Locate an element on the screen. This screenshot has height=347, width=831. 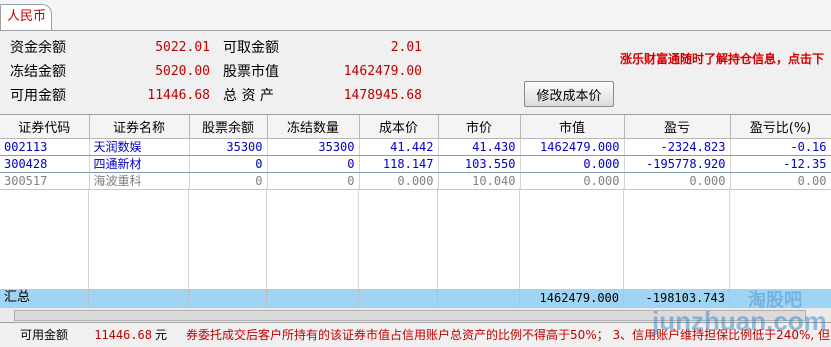
cell-name: 天润数娱 is located at coordinates (139, 147).